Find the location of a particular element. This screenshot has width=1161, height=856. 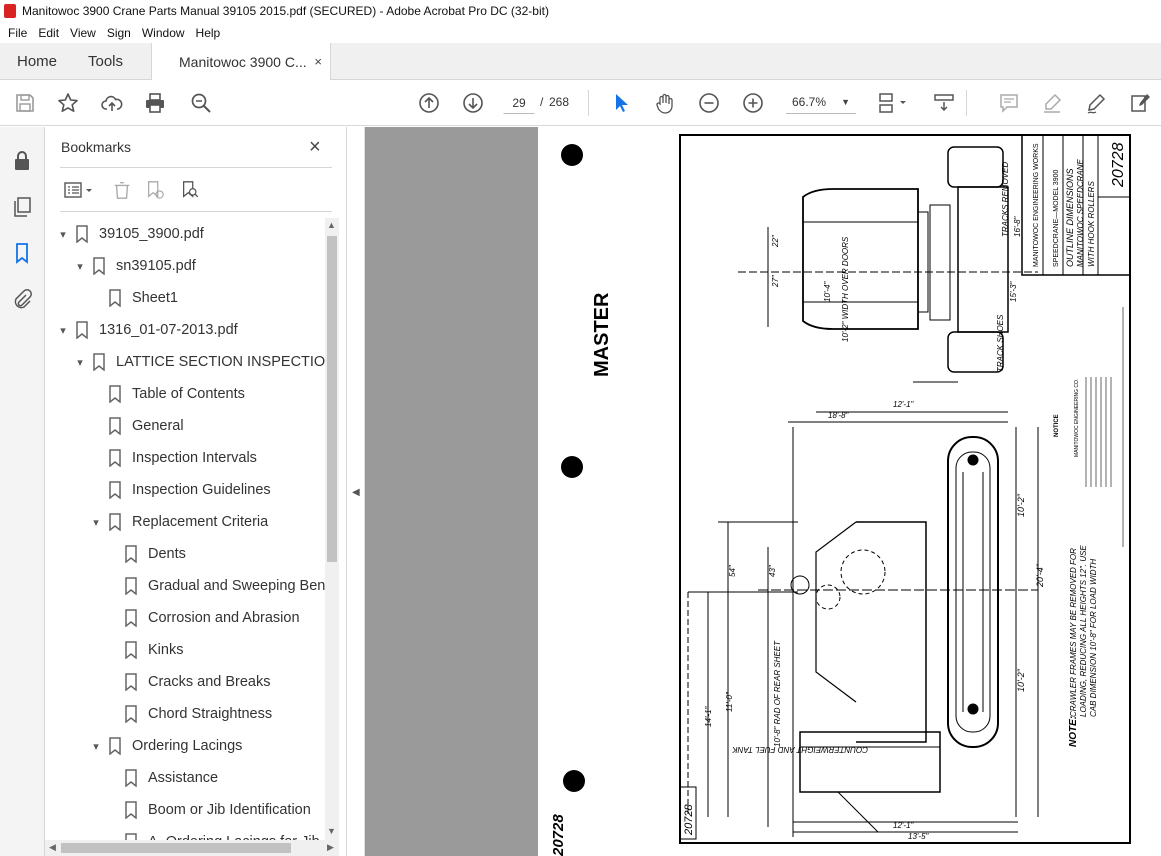

bookmarks-vertical-scrollbar: ▲ ▼ is located at coordinates (332, 529).